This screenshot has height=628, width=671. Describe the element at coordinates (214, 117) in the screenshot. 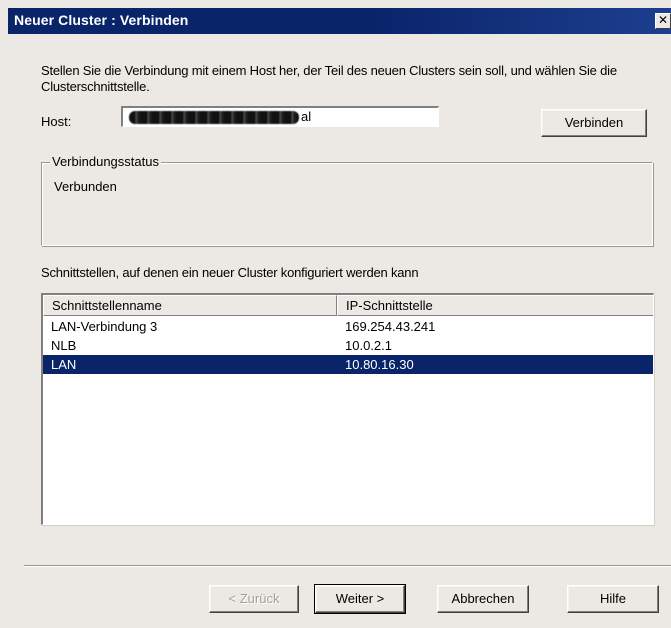

I see `redacted-hostname` at that location.